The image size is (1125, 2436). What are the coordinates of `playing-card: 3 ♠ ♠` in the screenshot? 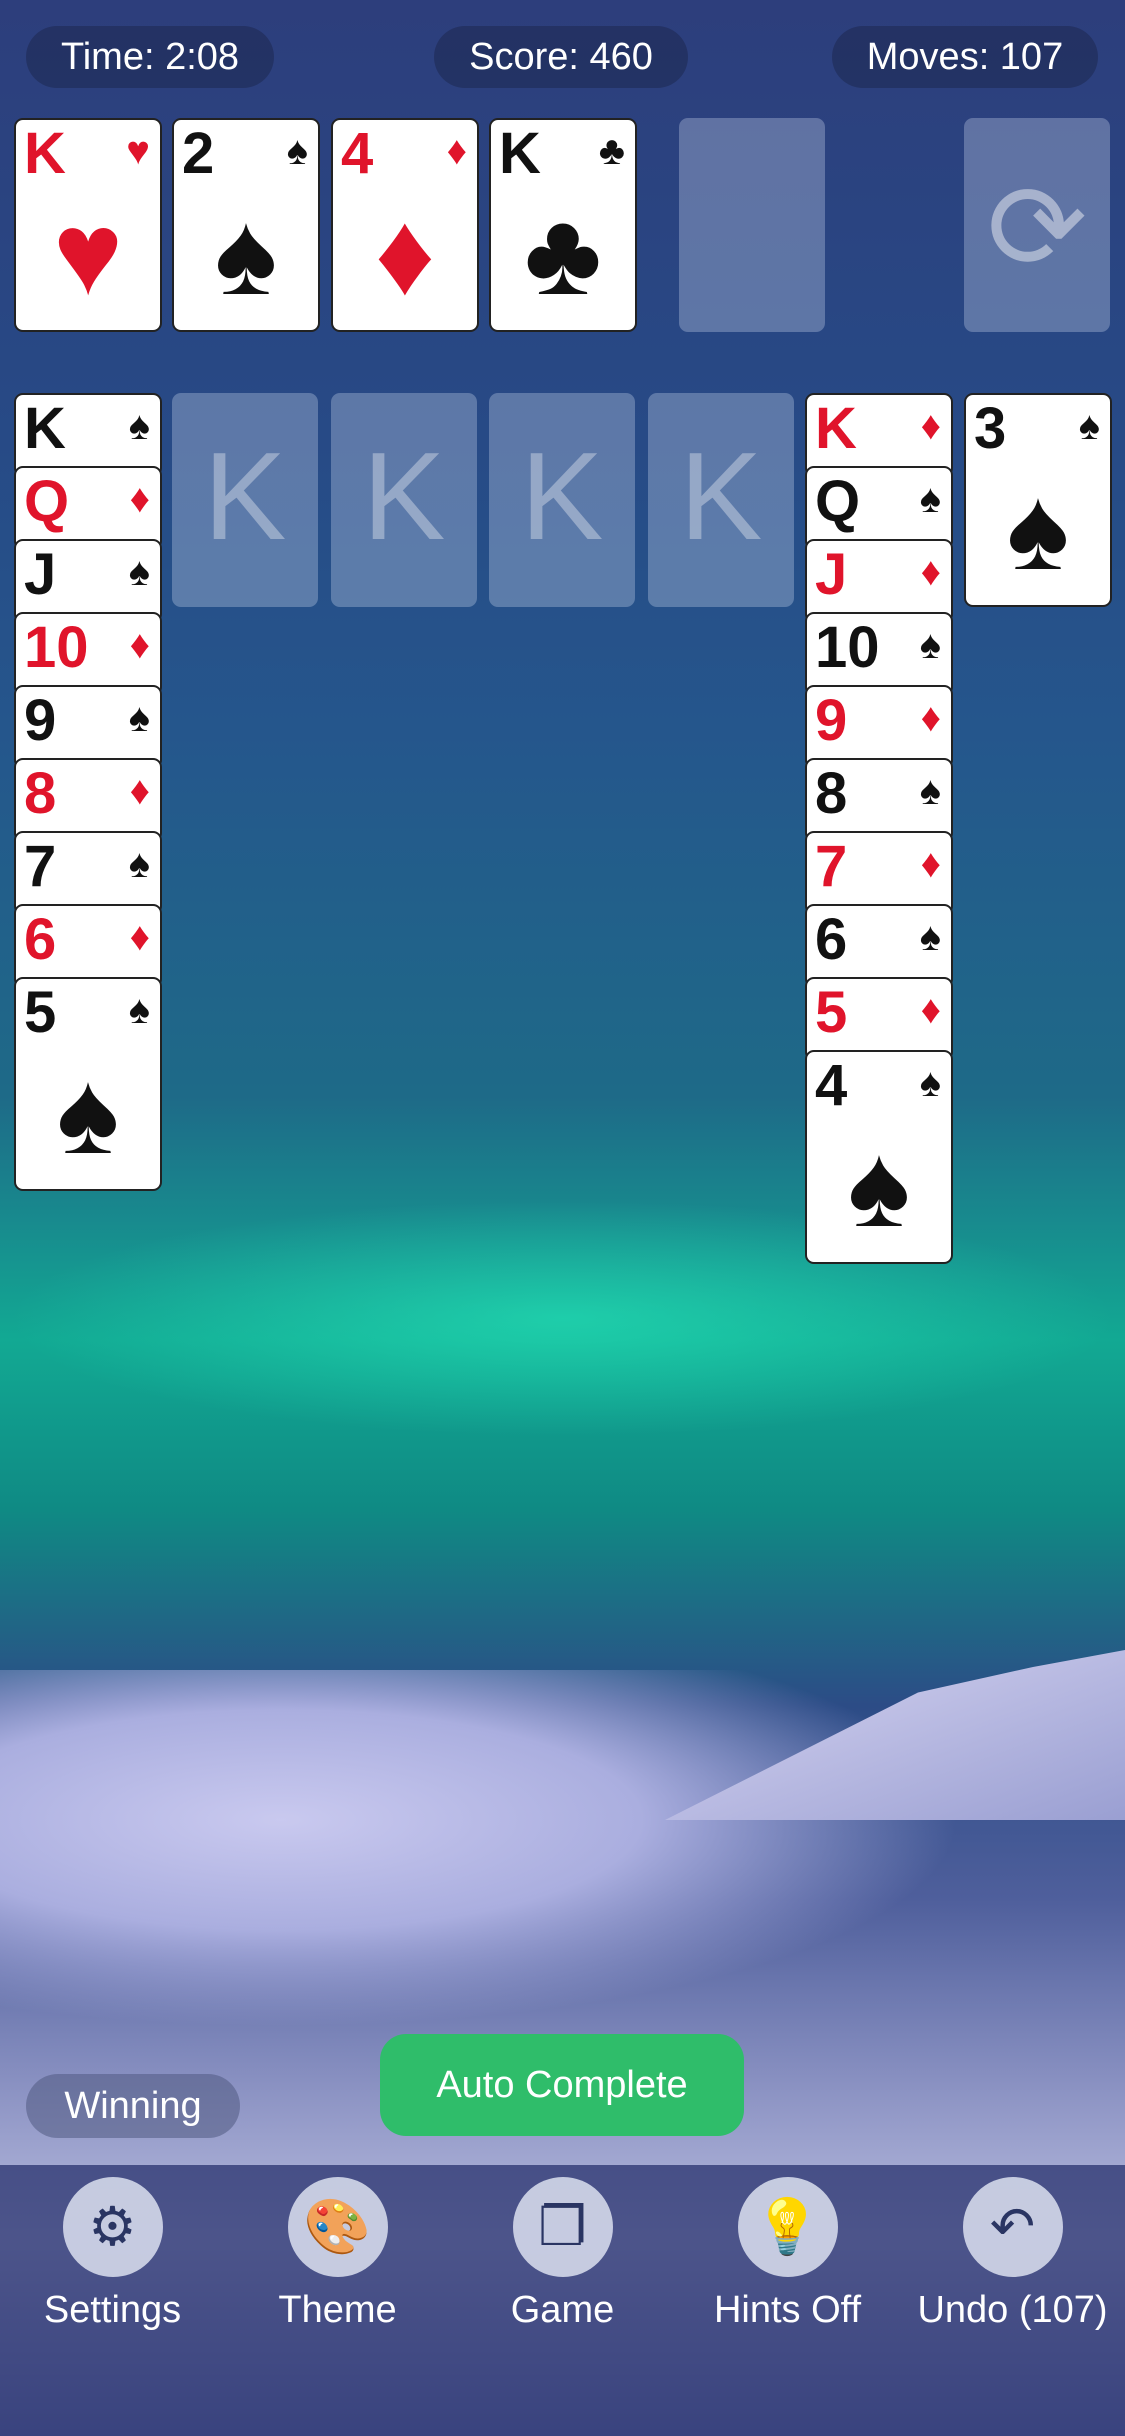 It's located at (1038, 500).